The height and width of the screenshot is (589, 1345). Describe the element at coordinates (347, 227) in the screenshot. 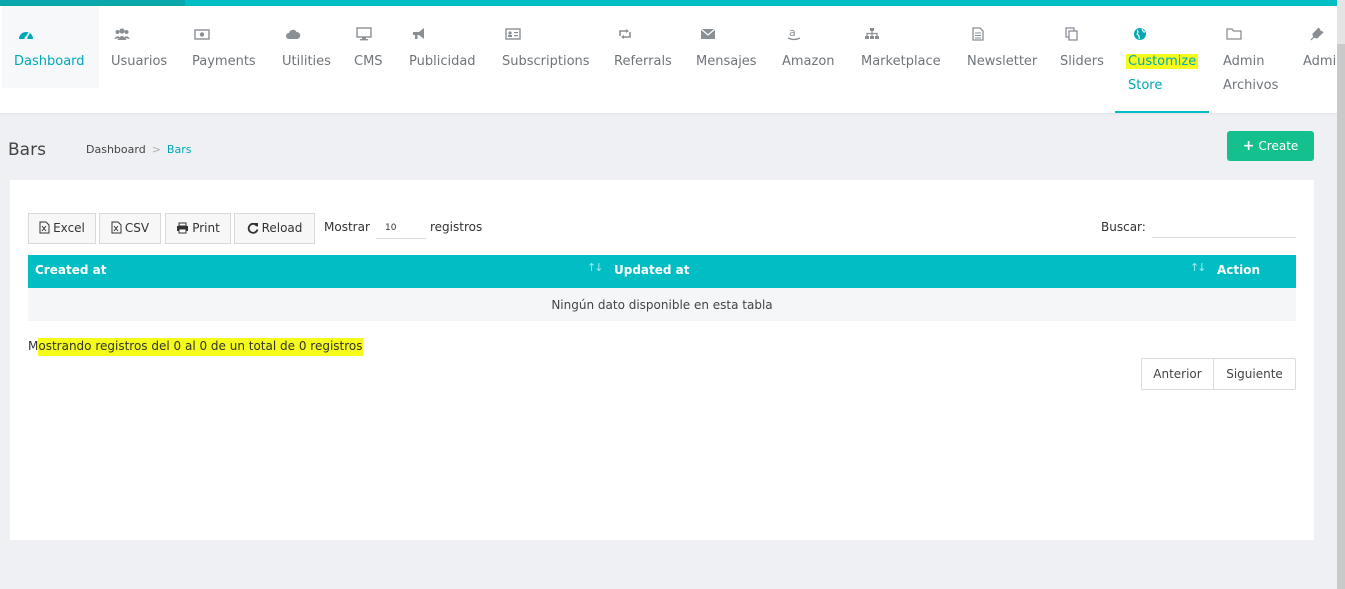

I see `show-entries-label: Mostrar` at that location.